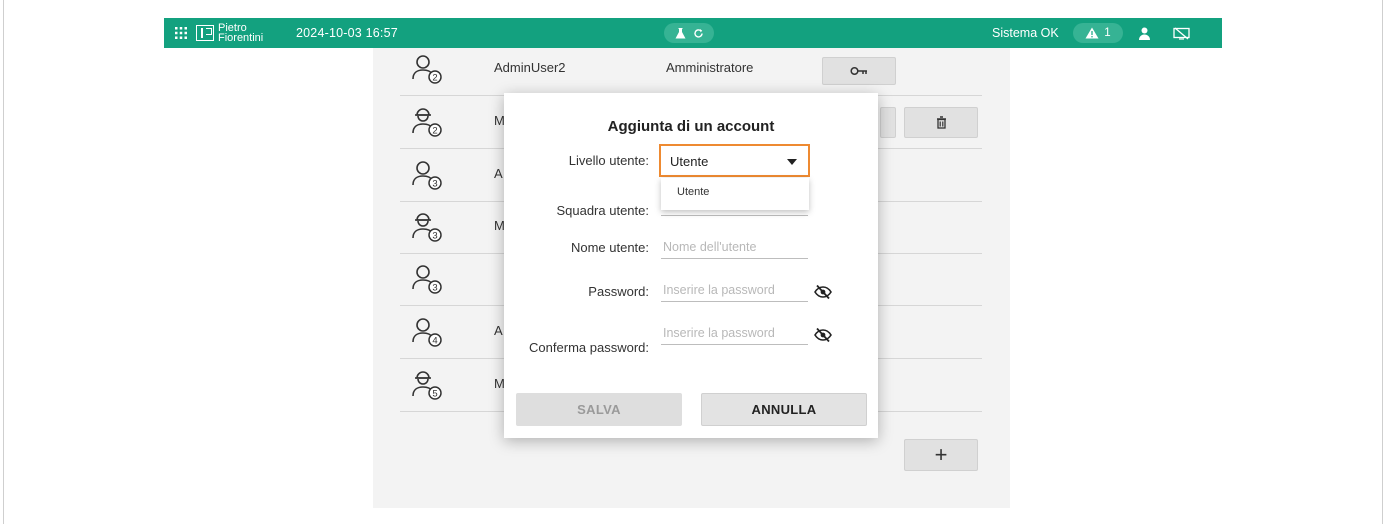 The image size is (1386, 524). What do you see at coordinates (427, 227) in the screenshot?
I see `maintenance-user-icon: 3` at bounding box center [427, 227].